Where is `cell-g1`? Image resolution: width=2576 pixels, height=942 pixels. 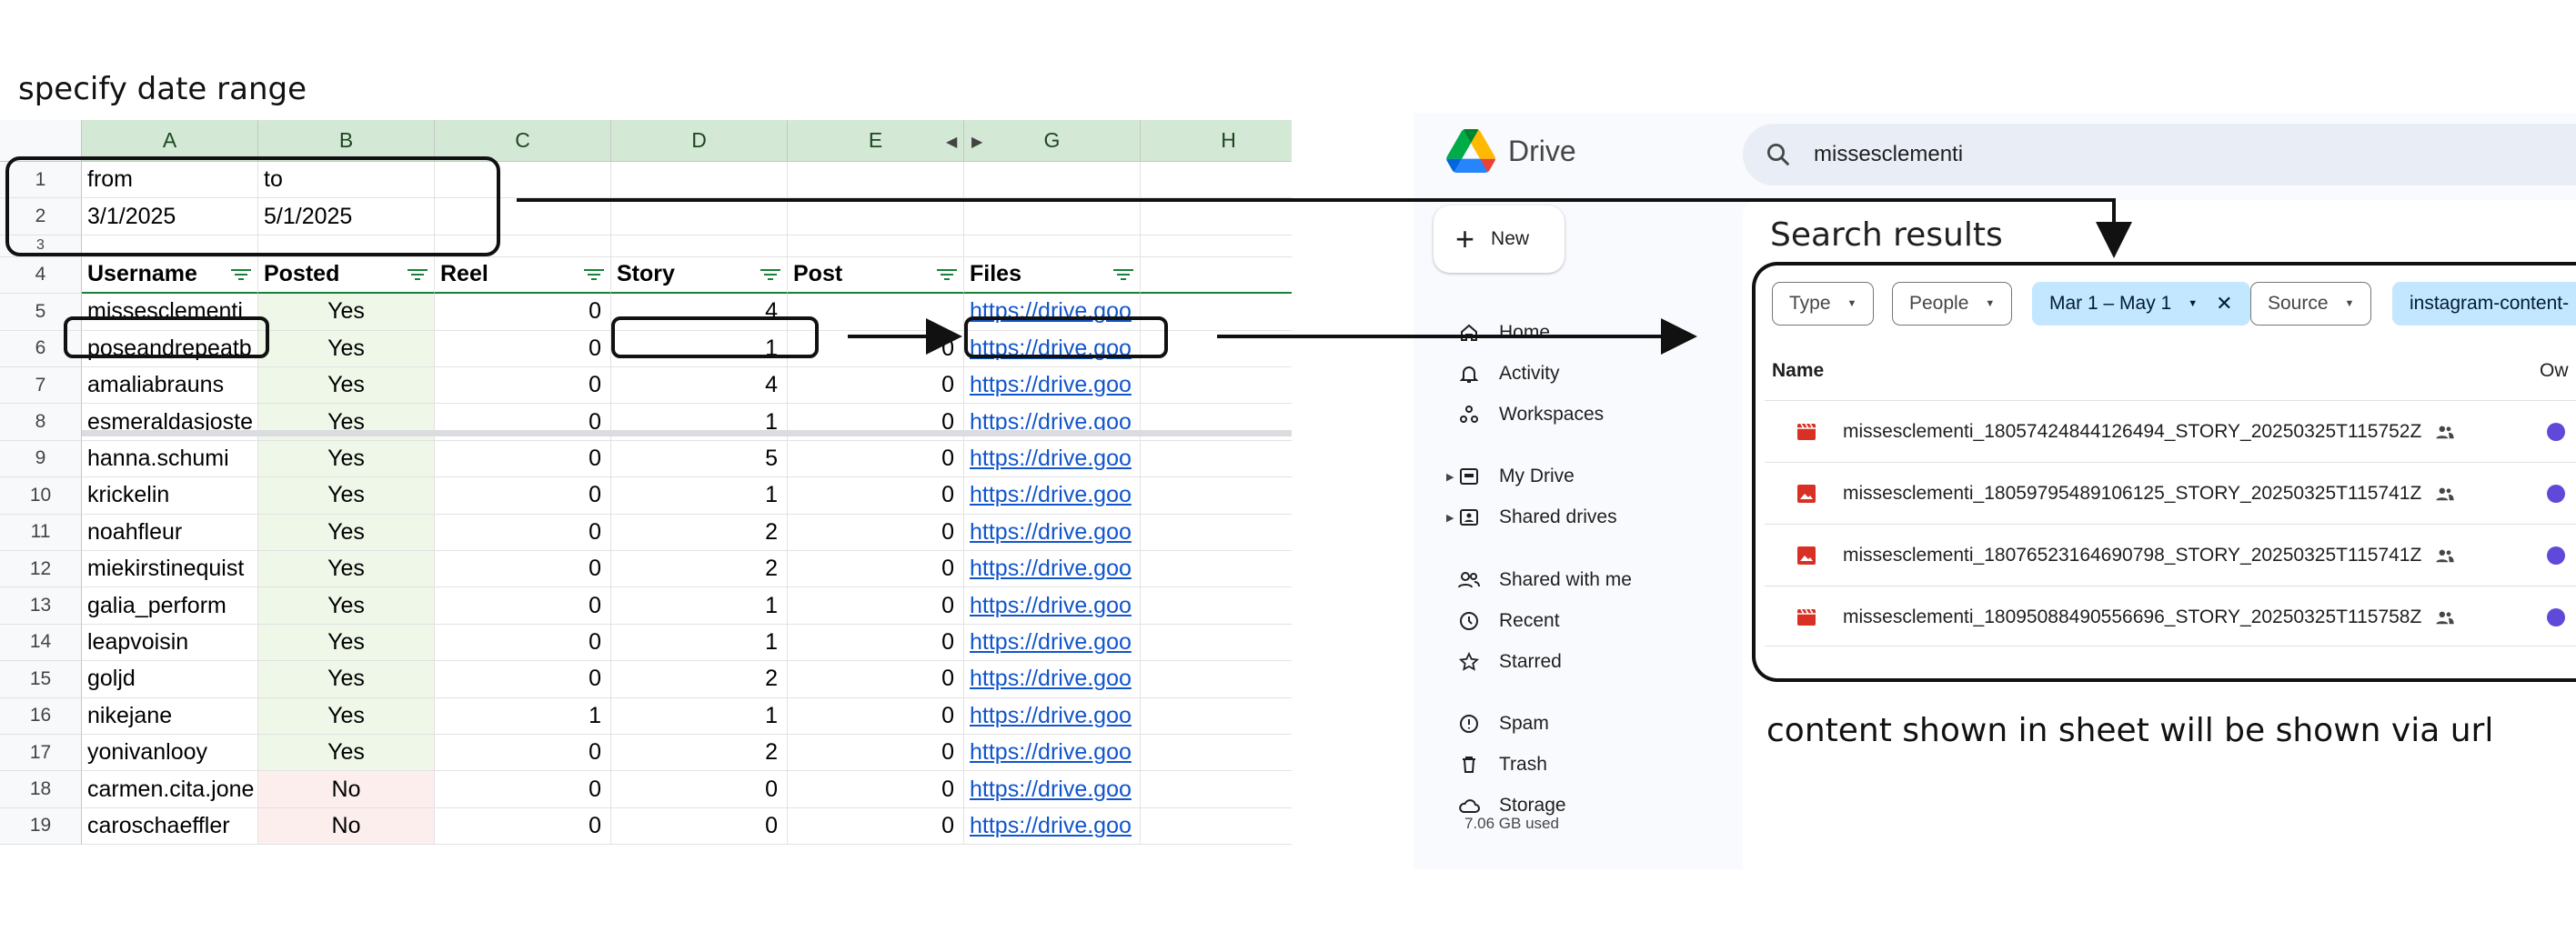
cell-g1 is located at coordinates (1052, 180).